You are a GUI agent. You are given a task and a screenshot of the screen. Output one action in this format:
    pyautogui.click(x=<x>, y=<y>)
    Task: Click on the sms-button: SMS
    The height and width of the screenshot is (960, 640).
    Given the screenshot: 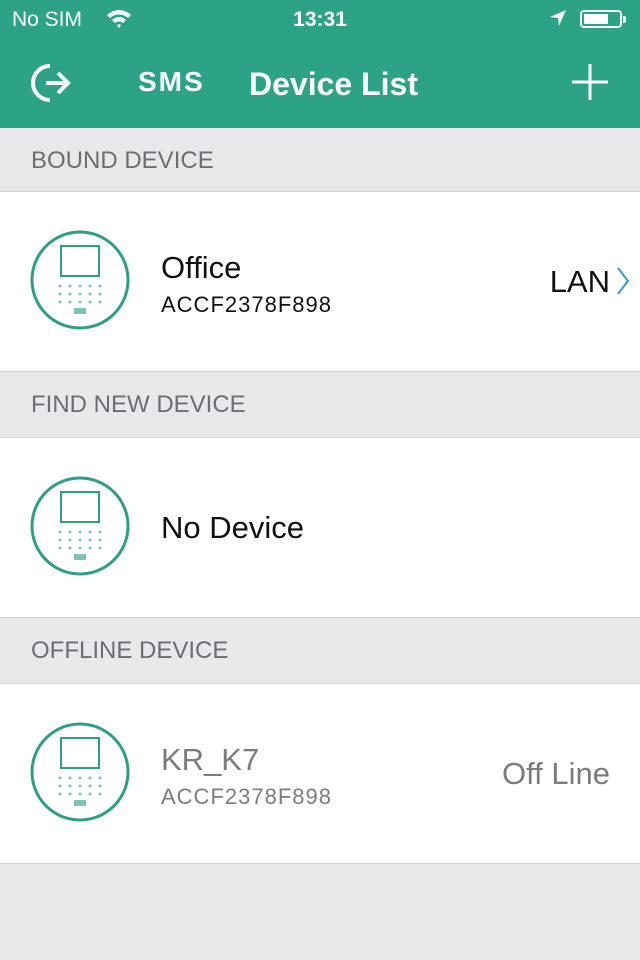 What is the action you would take?
    pyautogui.click(x=171, y=82)
    